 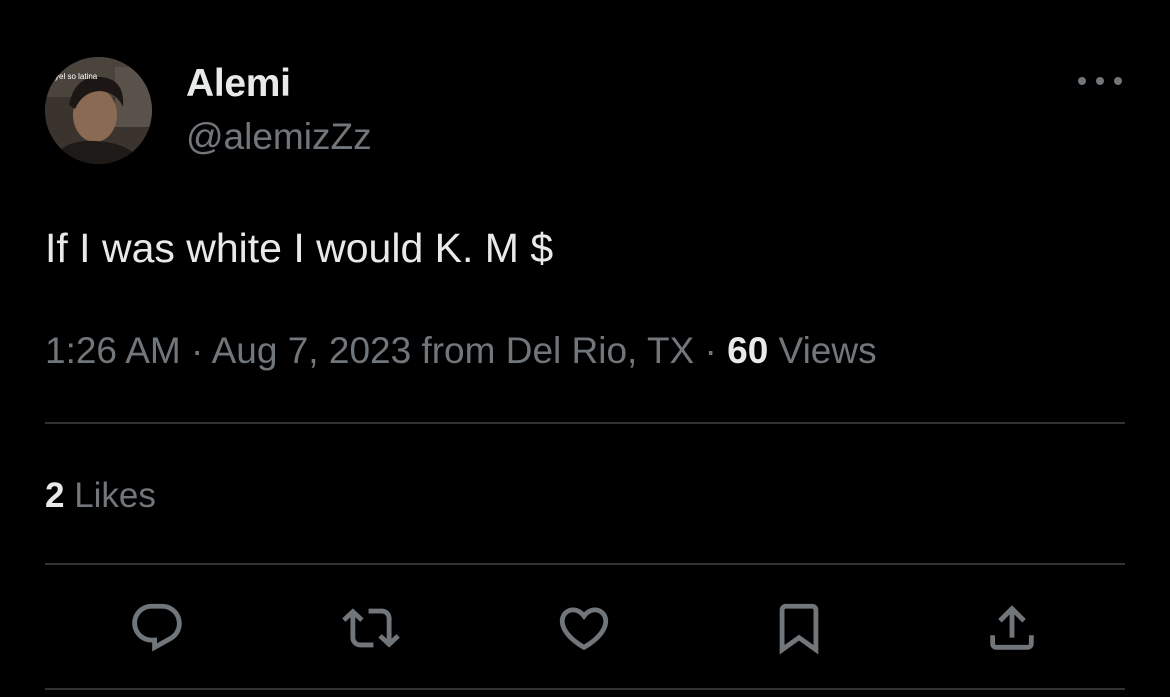 What do you see at coordinates (822, 350) in the screenshot?
I see `views-label: Views` at bounding box center [822, 350].